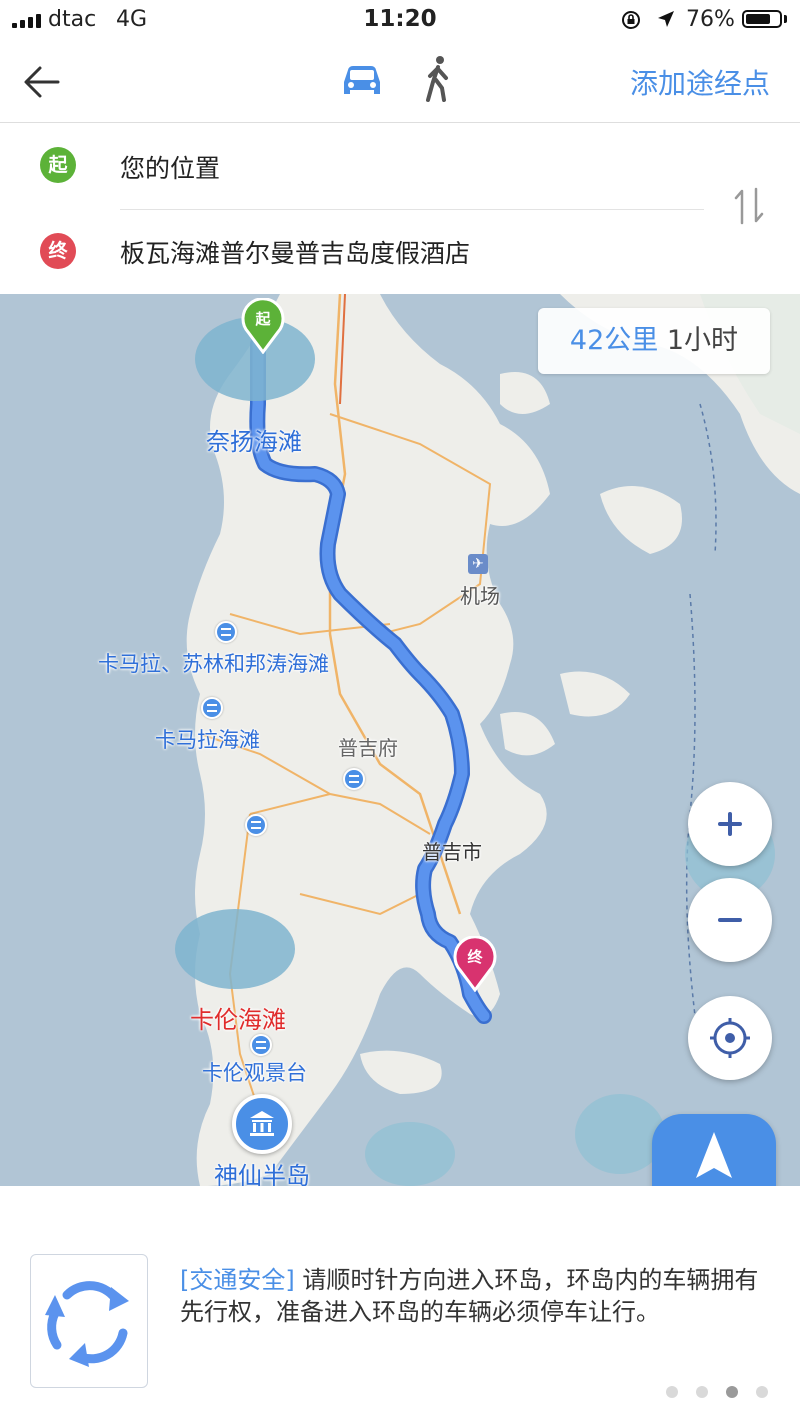 The image size is (800, 1422). What do you see at coordinates (412, 209) in the screenshot?
I see `field-divider` at bounding box center [412, 209].